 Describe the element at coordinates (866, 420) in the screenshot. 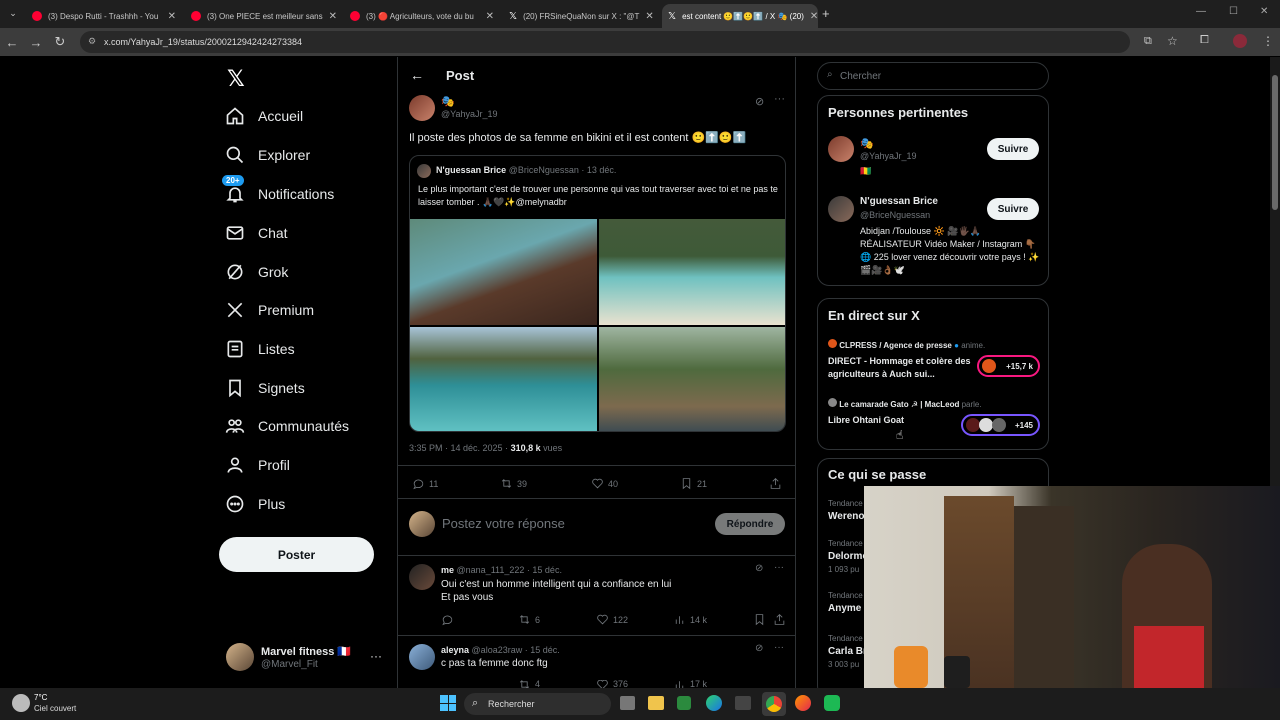

I see `live-title: Libre Ohtani Goat` at that location.